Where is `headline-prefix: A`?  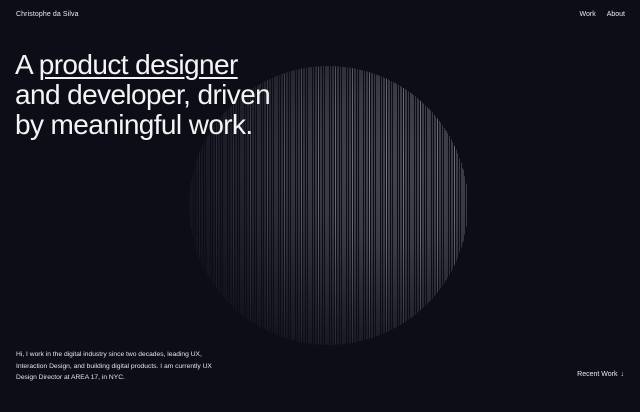 headline-prefix: A is located at coordinates (27, 64).